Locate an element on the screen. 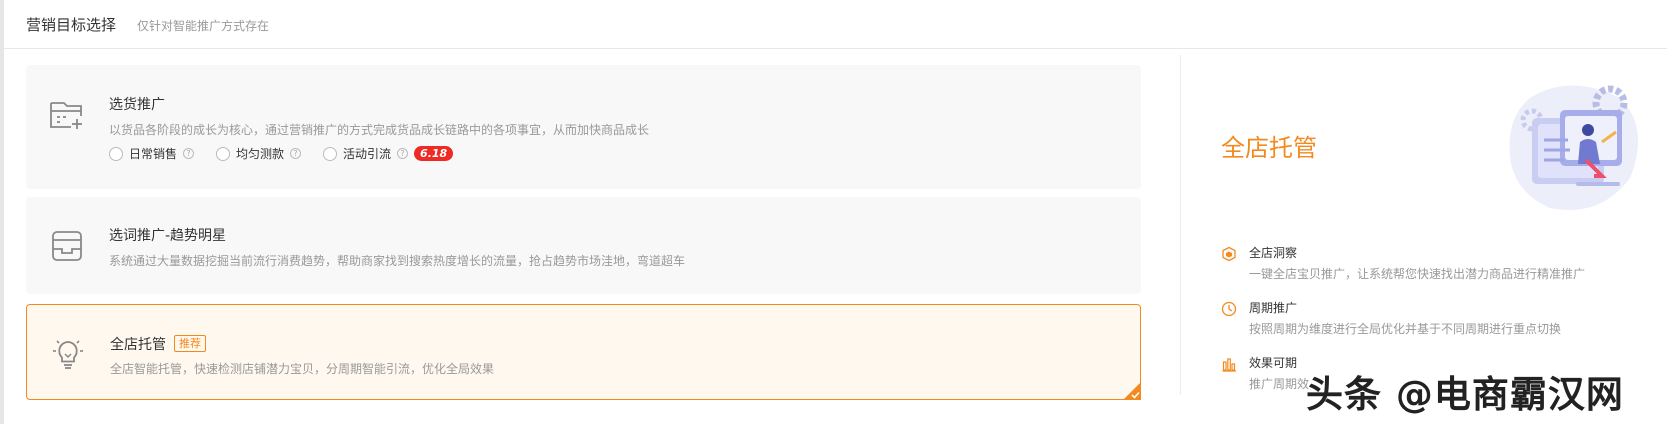 The width and height of the screenshot is (1667, 424). clock-icon is located at coordinates (1229, 309).